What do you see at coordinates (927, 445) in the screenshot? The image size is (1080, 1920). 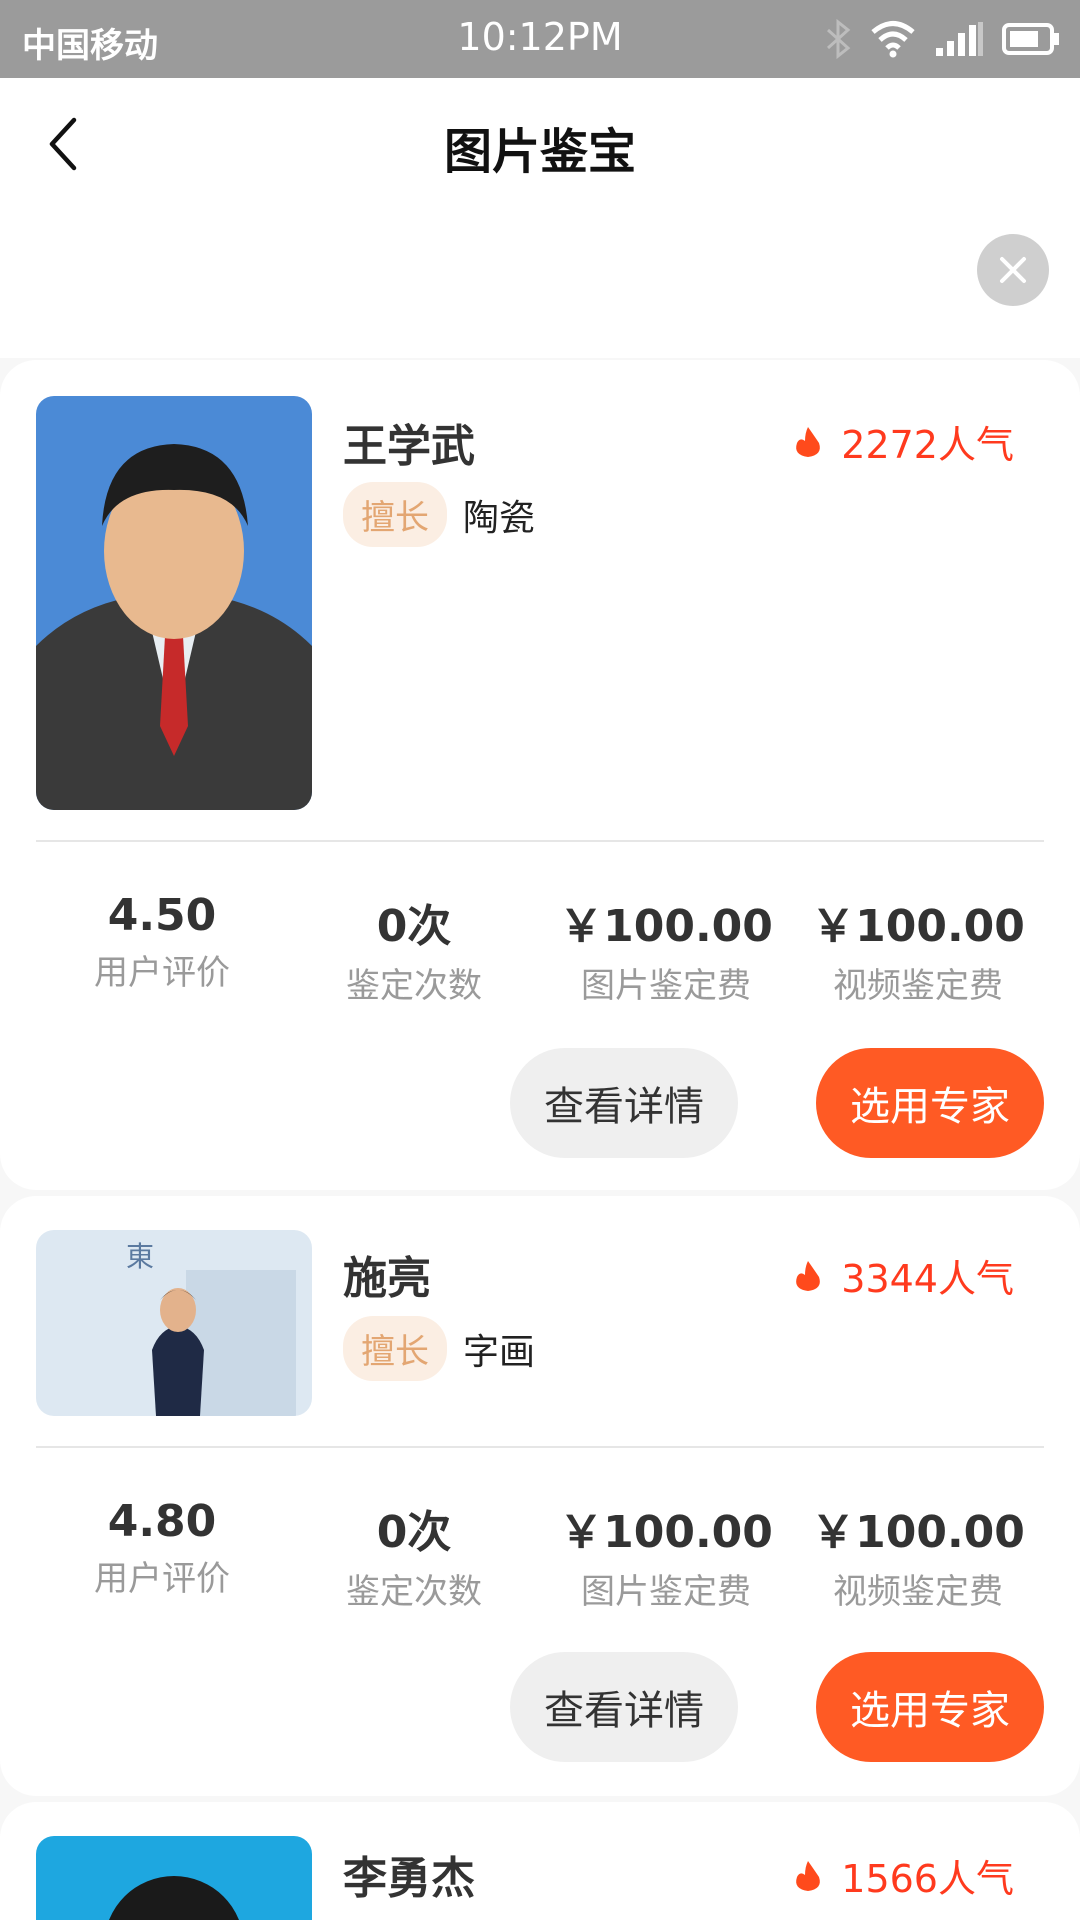 I see `popularity-count: 2272人气` at bounding box center [927, 445].